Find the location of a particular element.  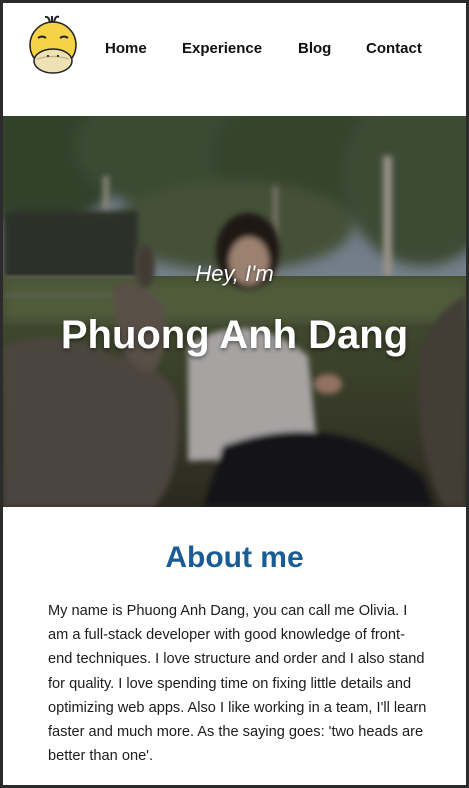

site-header: Home Experience Blog Contact is located at coordinates (234, 59).